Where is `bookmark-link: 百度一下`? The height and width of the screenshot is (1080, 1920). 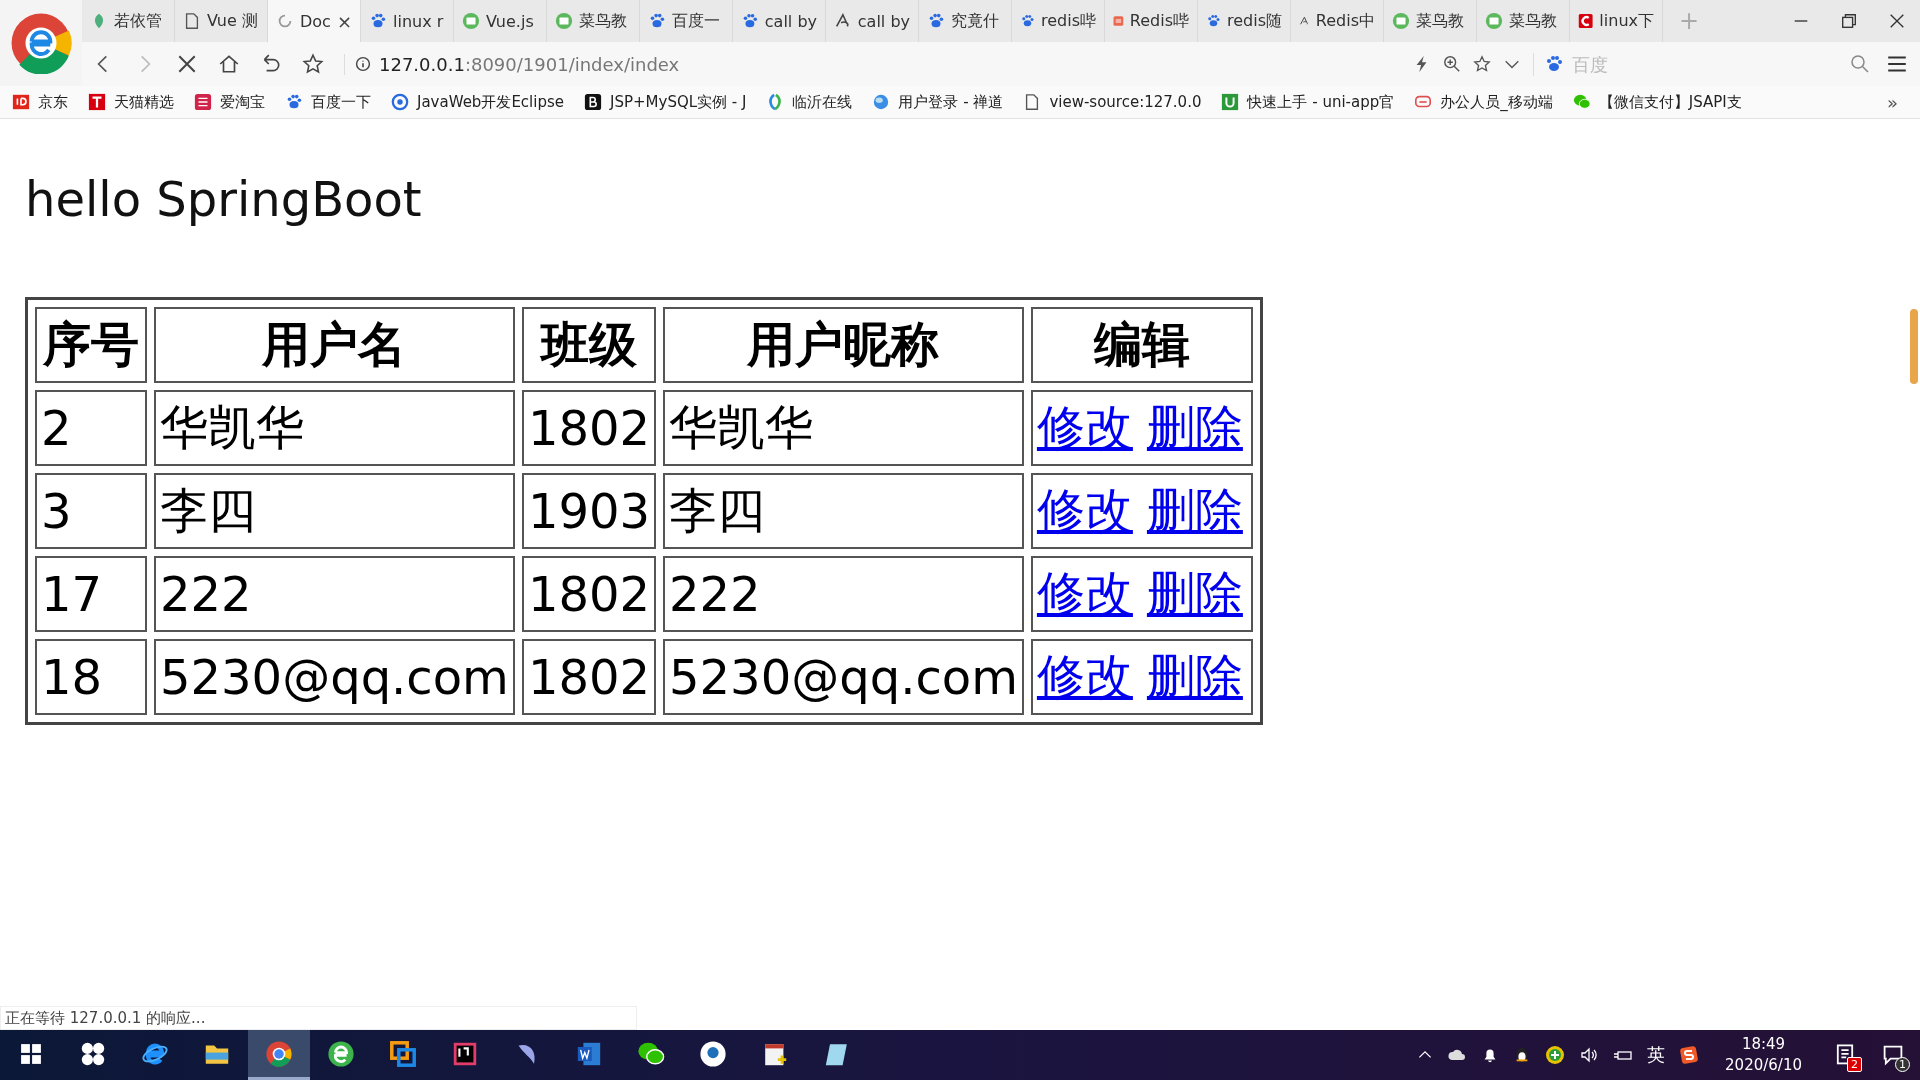 bookmark-link: 百度一下 is located at coordinates (328, 102).